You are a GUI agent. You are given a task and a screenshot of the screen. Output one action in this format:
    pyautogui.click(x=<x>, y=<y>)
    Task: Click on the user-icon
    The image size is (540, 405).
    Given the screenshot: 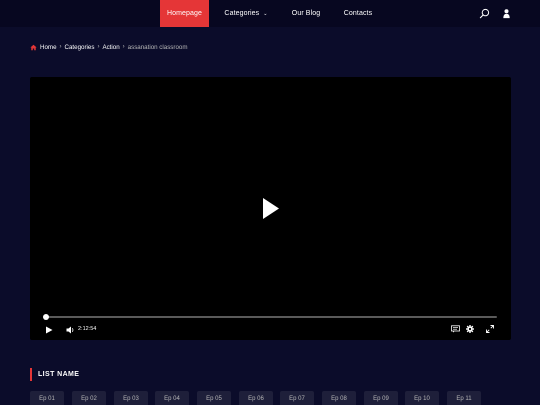 What is the action you would take?
    pyautogui.click(x=506, y=13)
    